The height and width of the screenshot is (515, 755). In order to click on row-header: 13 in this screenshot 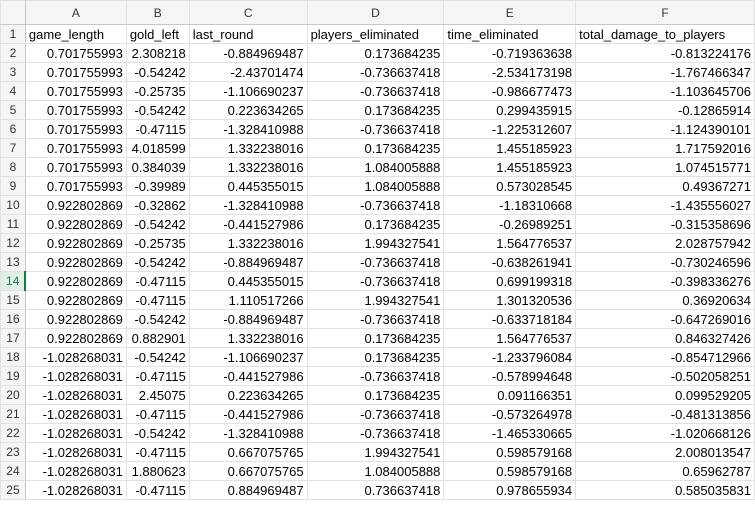, I will do `click(13, 262)`.